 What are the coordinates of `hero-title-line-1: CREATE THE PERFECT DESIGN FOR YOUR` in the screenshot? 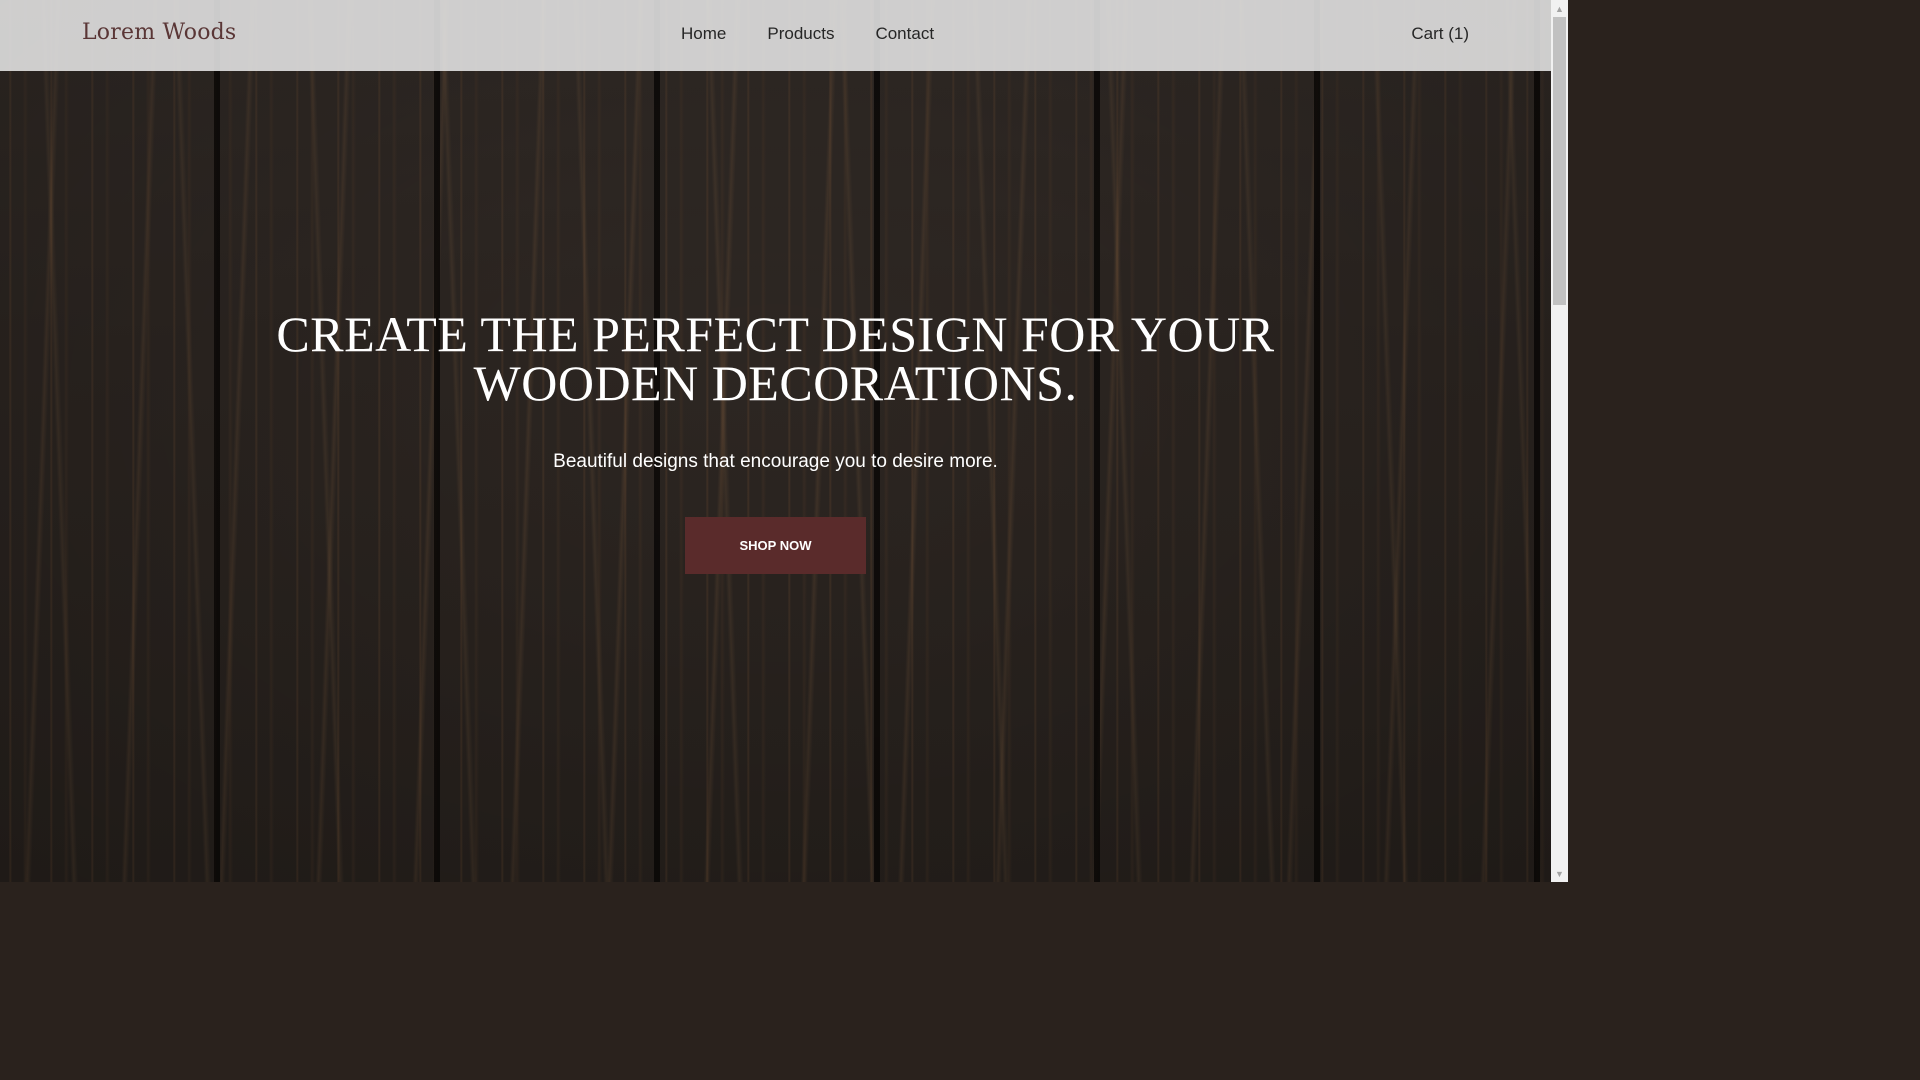 It's located at (775, 334).